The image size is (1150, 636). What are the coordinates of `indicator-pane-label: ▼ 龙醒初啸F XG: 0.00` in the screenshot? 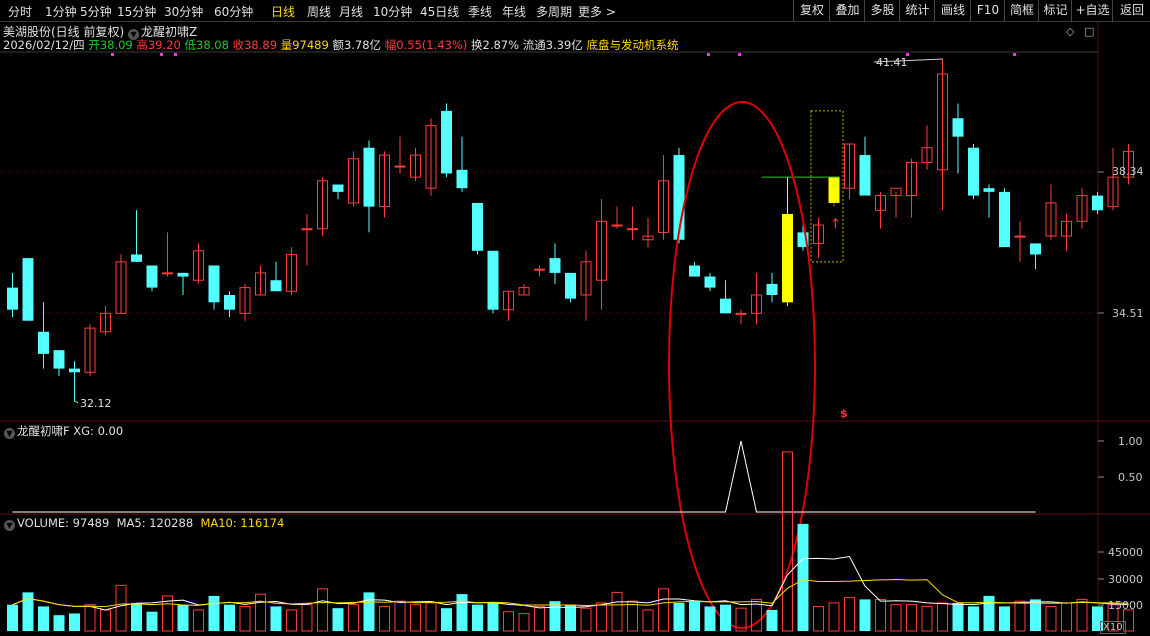 It's located at (63, 431).